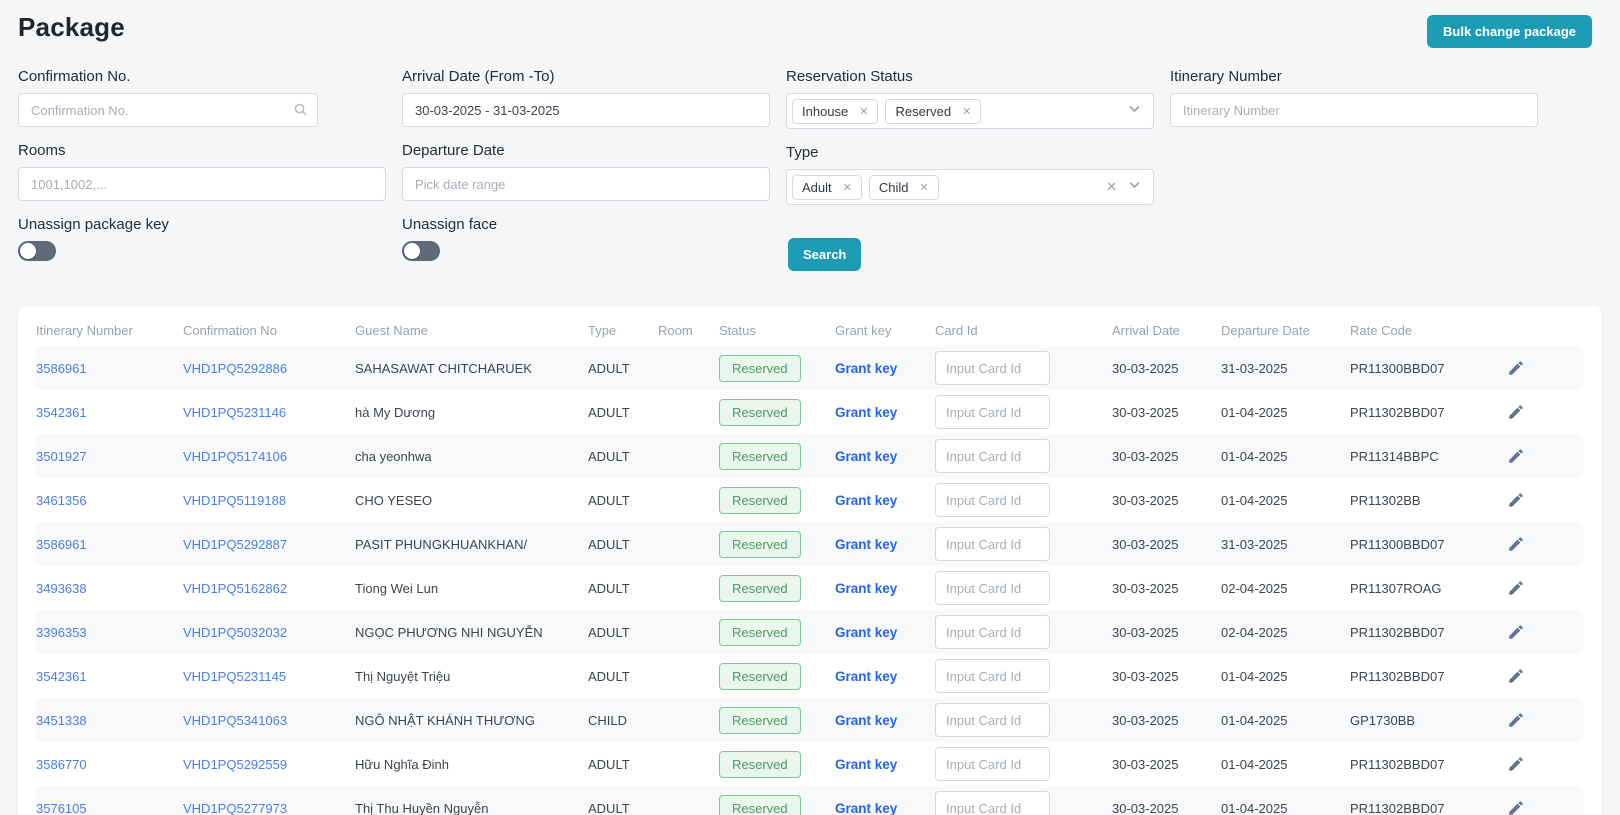 This screenshot has width=1620, height=815. I want to click on guest-name: NGÔ NHẬT KHÁNH THƯƠNG, so click(445, 720).